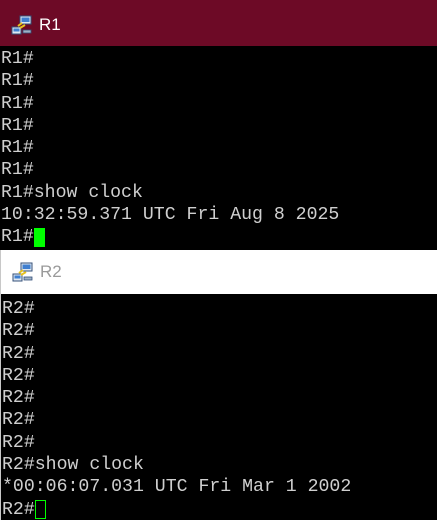  I want to click on terminal-line: R2#show clock, so click(73, 465).